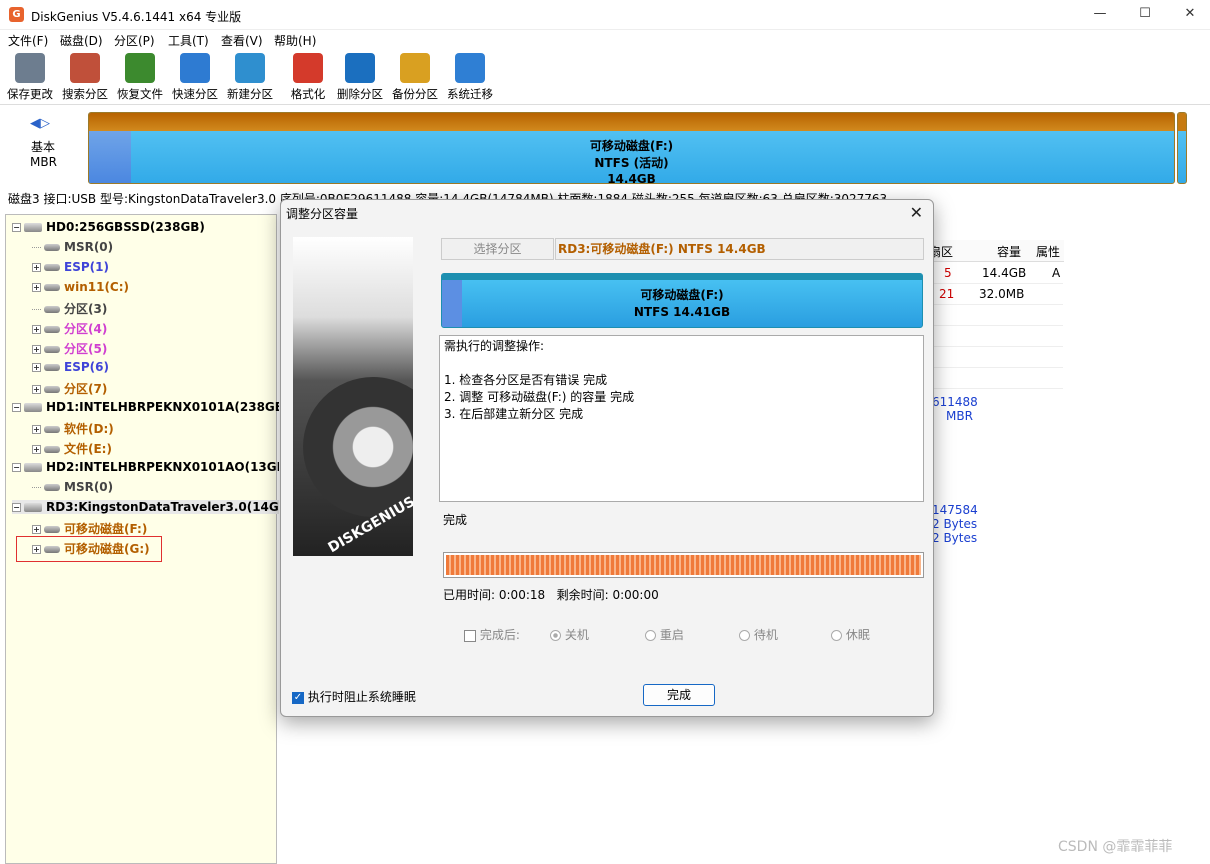 The image size is (1210, 864). I want to click on tree-partition-node: + 文件(E:), so click(72, 448).